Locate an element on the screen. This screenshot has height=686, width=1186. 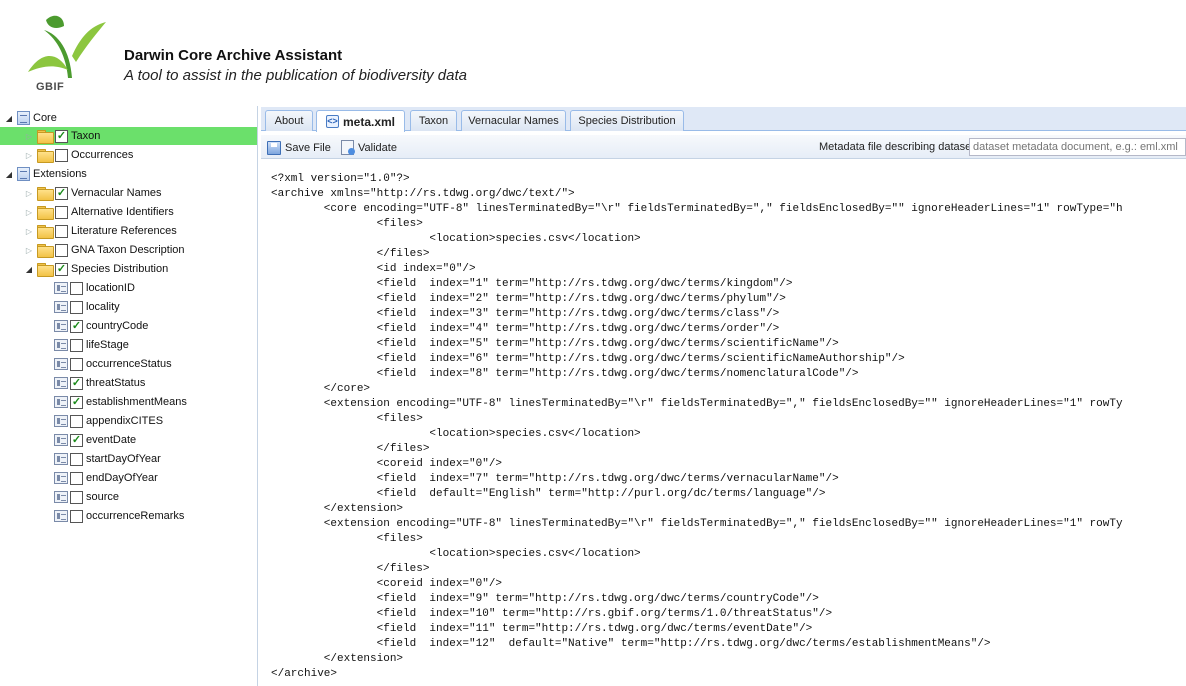
tree-node-occurrences: ▷ Occurrences is located at coordinates (78, 155).